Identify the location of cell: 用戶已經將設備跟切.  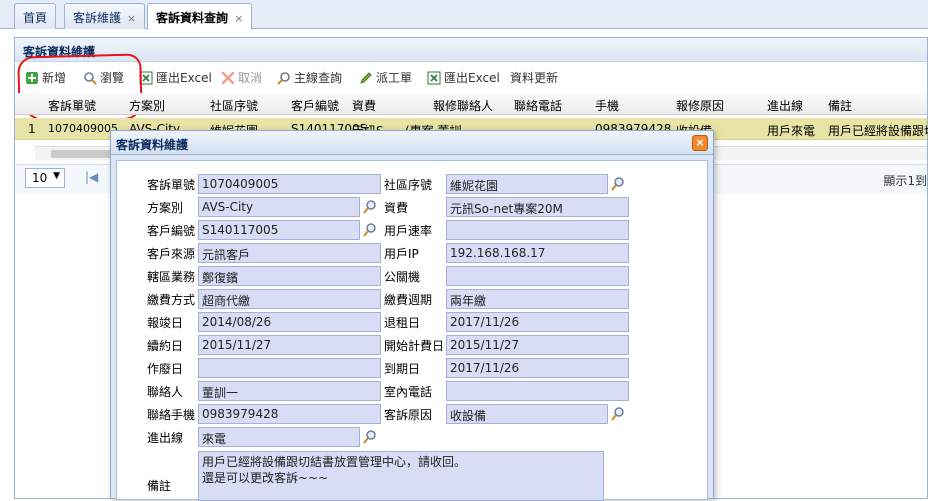
(878, 131).